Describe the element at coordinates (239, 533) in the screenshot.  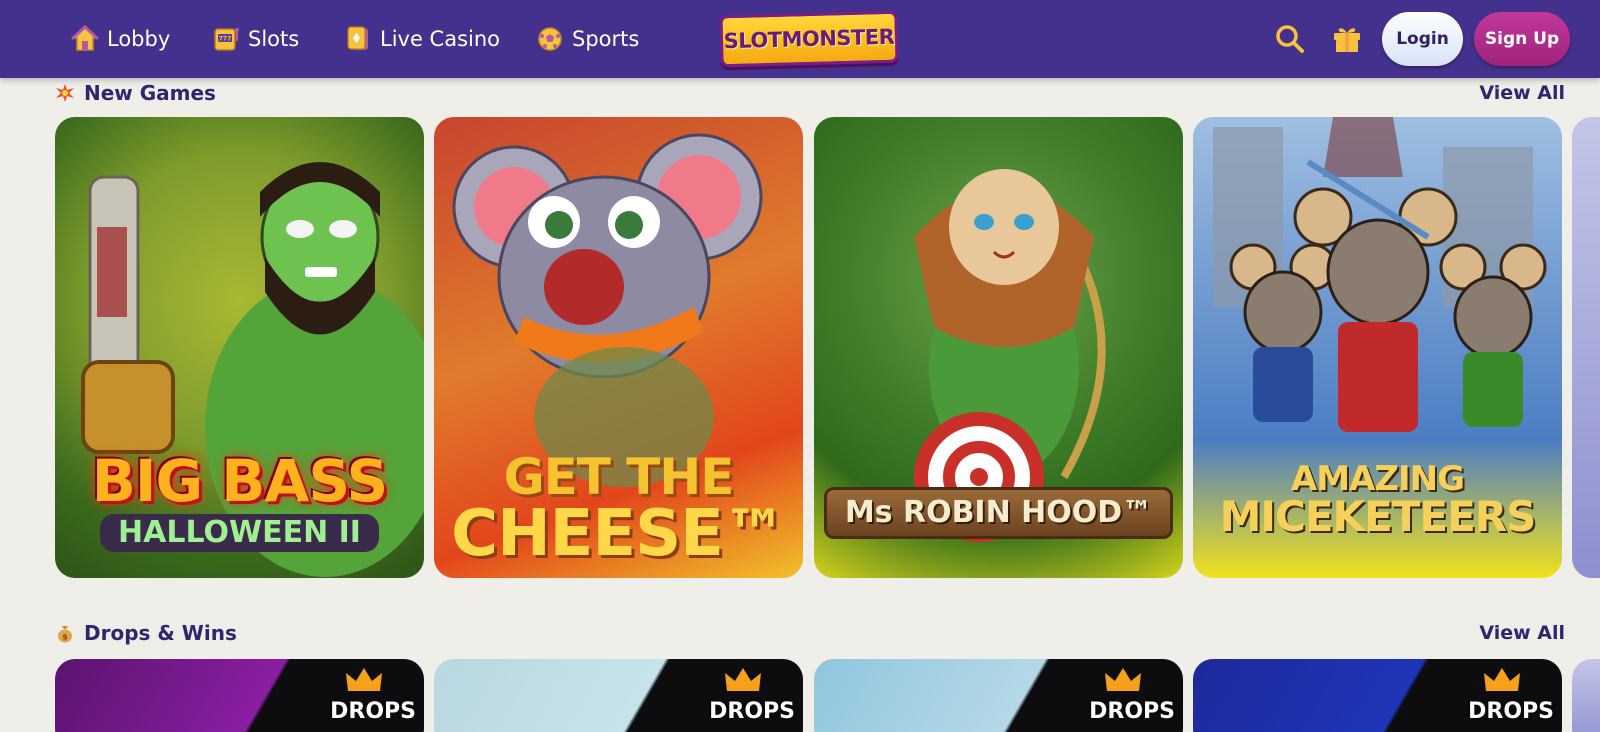
I see `game-title-line2: HALLOWEEN II` at that location.